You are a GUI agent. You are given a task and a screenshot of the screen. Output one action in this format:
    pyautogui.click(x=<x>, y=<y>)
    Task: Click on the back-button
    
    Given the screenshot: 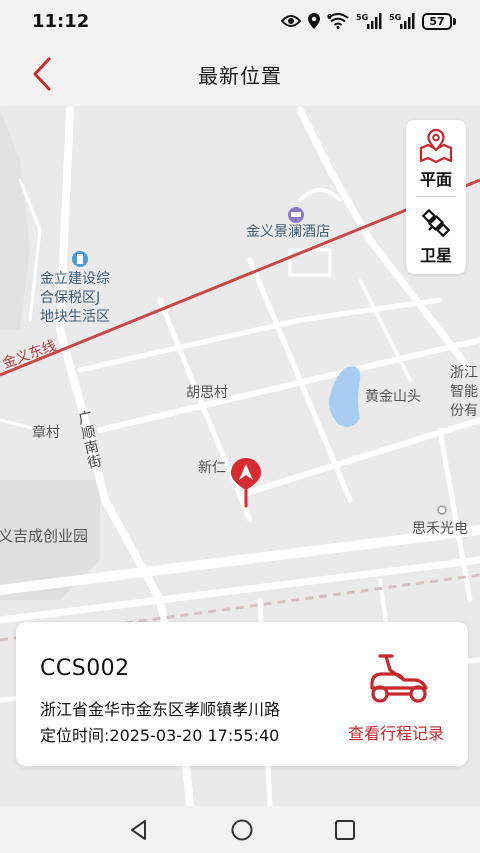 What is the action you would take?
    pyautogui.click(x=42, y=74)
    